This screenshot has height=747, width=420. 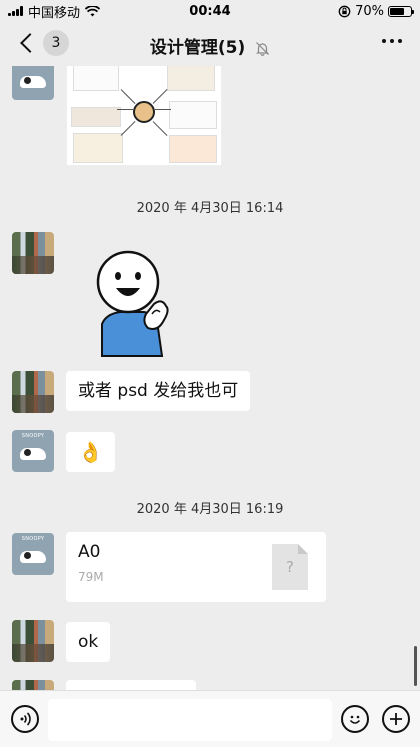 I want to click on voice-button, so click(x=25, y=719).